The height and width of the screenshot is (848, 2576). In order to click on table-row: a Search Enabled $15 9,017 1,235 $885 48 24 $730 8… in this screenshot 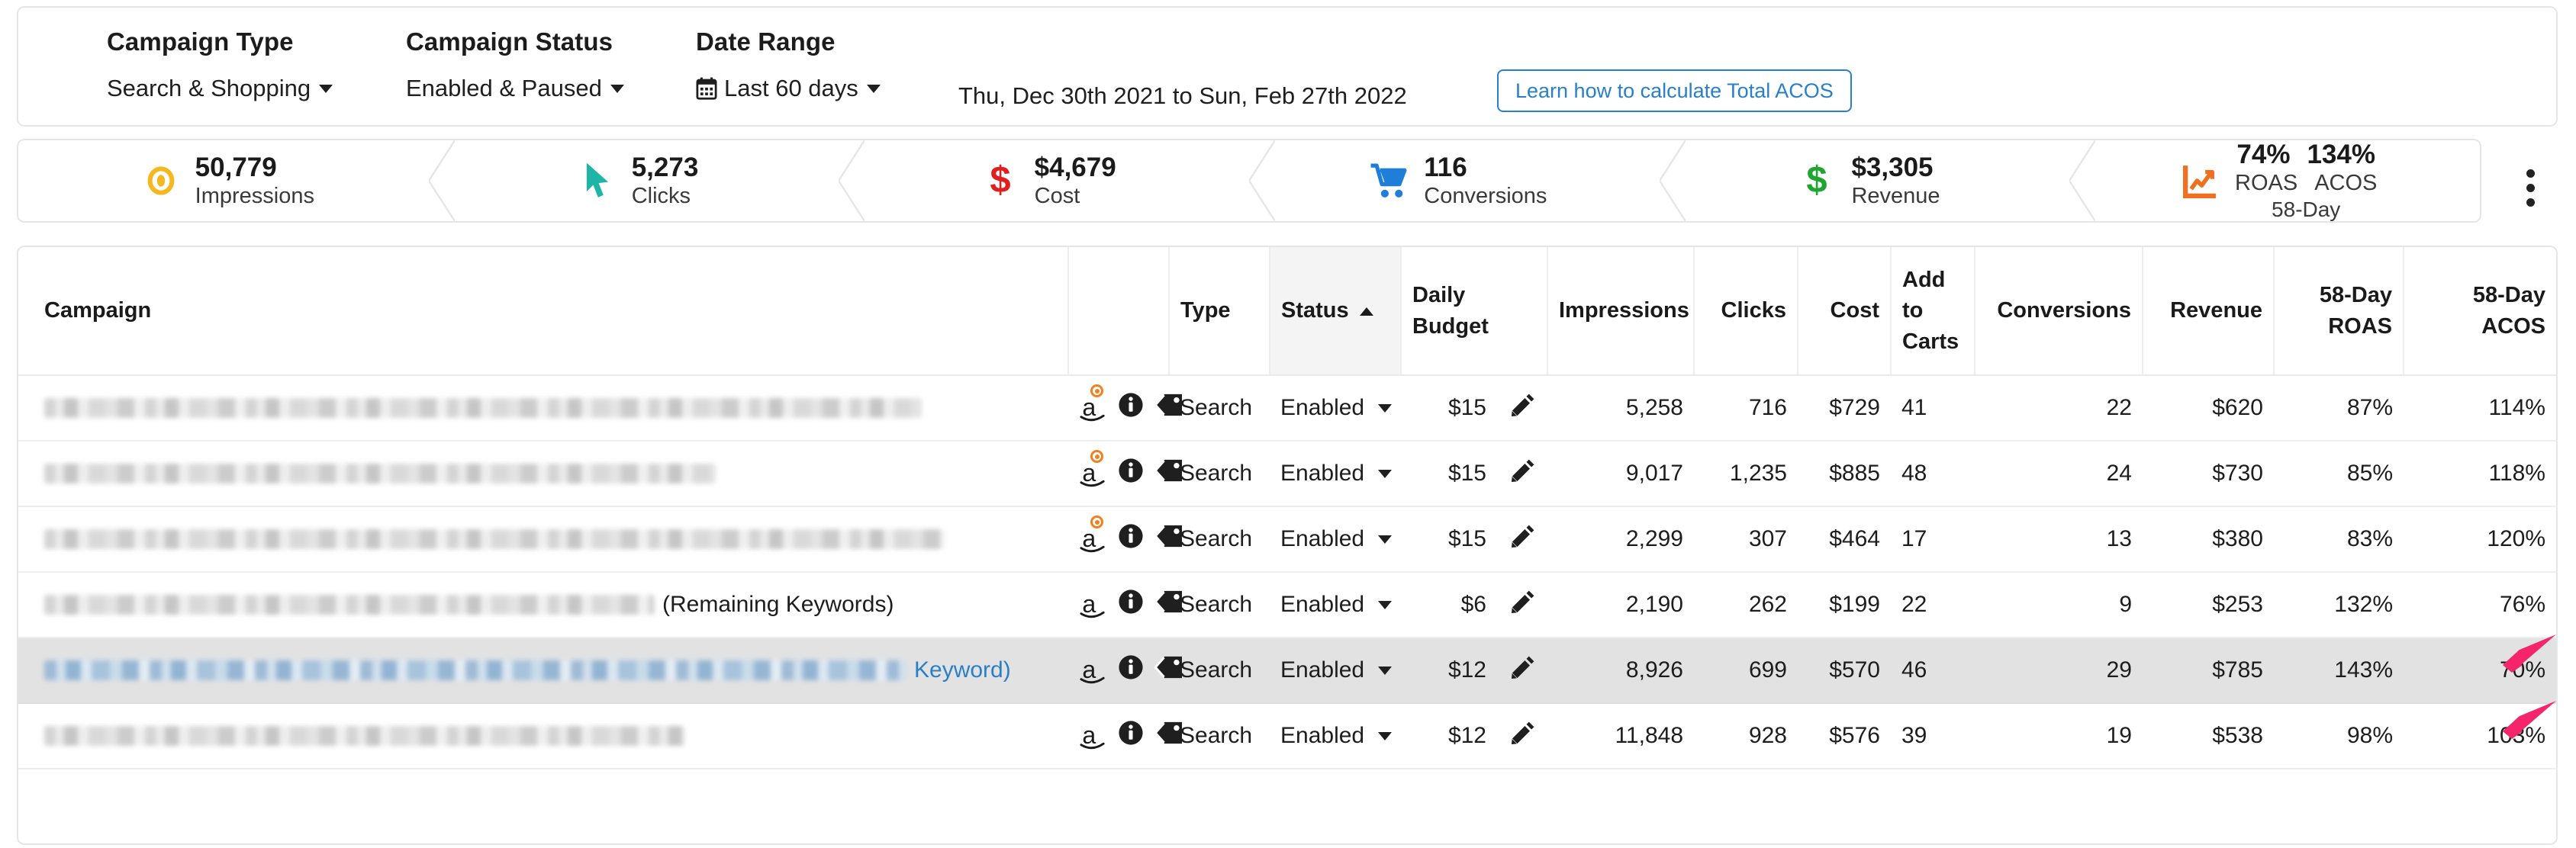, I will do `click(1287, 474)`.